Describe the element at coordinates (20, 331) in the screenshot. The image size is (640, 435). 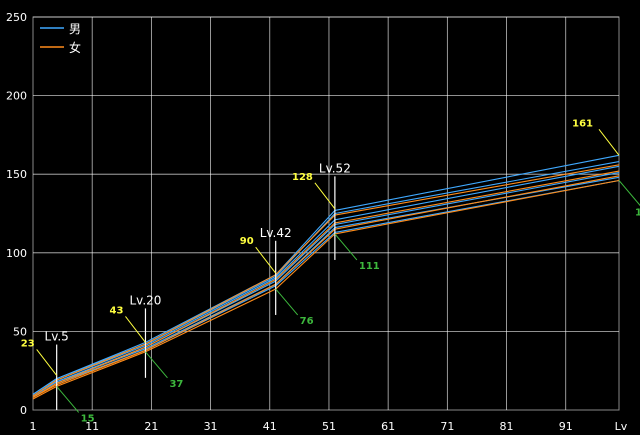
I see `y-tick-label: 50` at that location.